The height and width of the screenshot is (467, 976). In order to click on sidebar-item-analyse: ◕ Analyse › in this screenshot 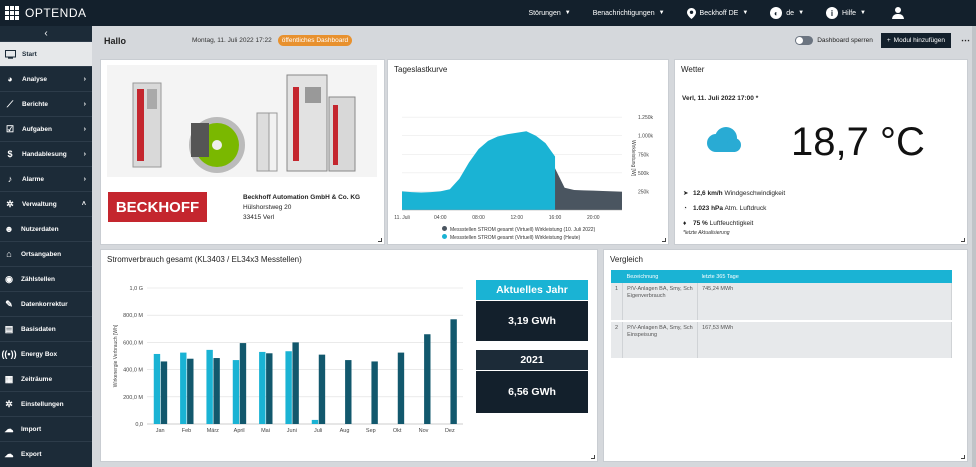, I will do `click(46, 78)`.